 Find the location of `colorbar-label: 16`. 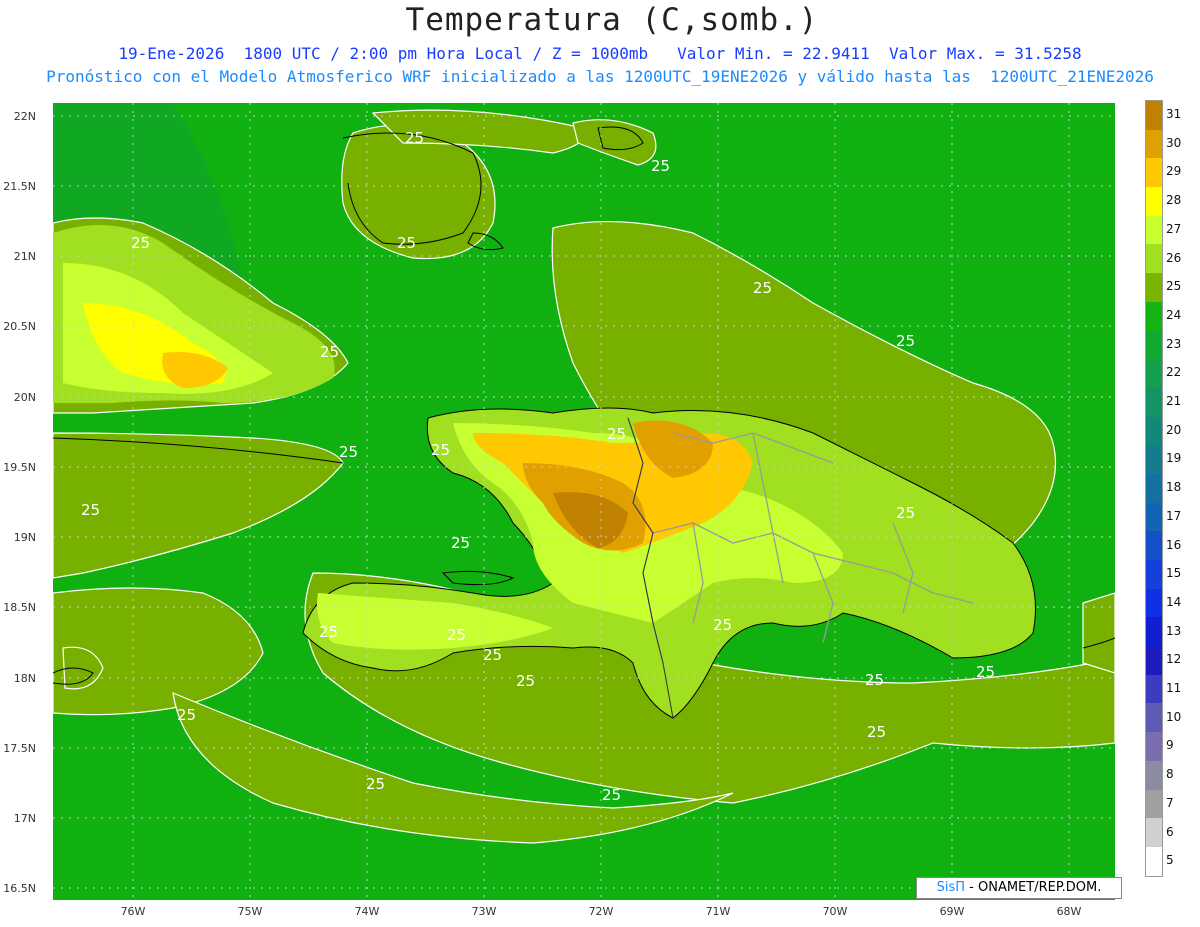

colorbar-label: 16 is located at coordinates (1174, 544).